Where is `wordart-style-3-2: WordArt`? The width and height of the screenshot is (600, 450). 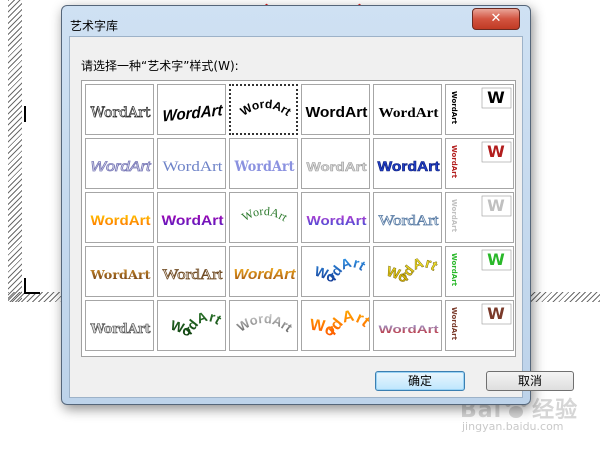 wordart-style-3-2: WordArt is located at coordinates (191, 217).